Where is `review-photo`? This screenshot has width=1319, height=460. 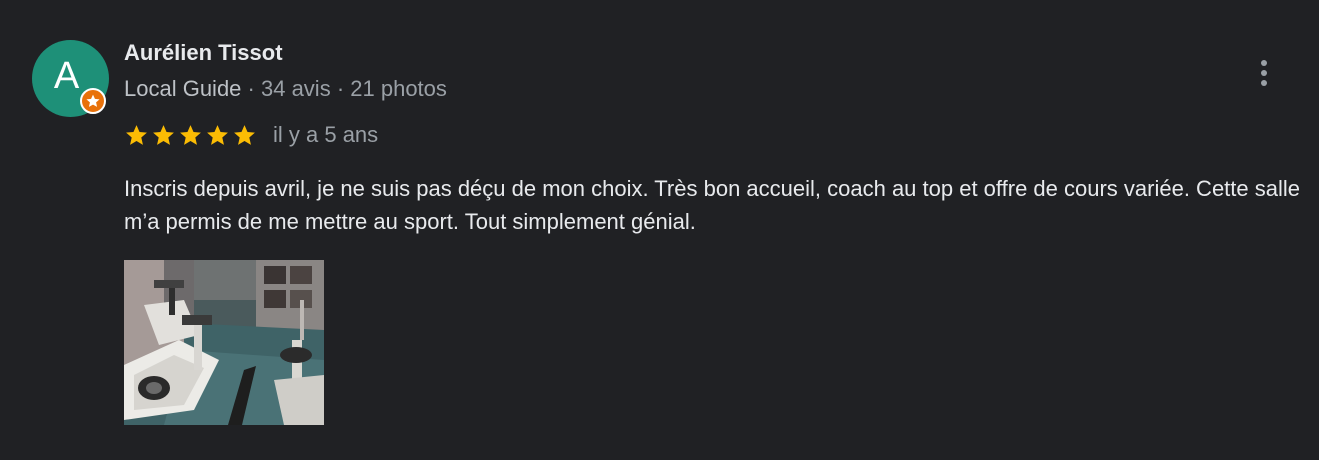 review-photo is located at coordinates (224, 342).